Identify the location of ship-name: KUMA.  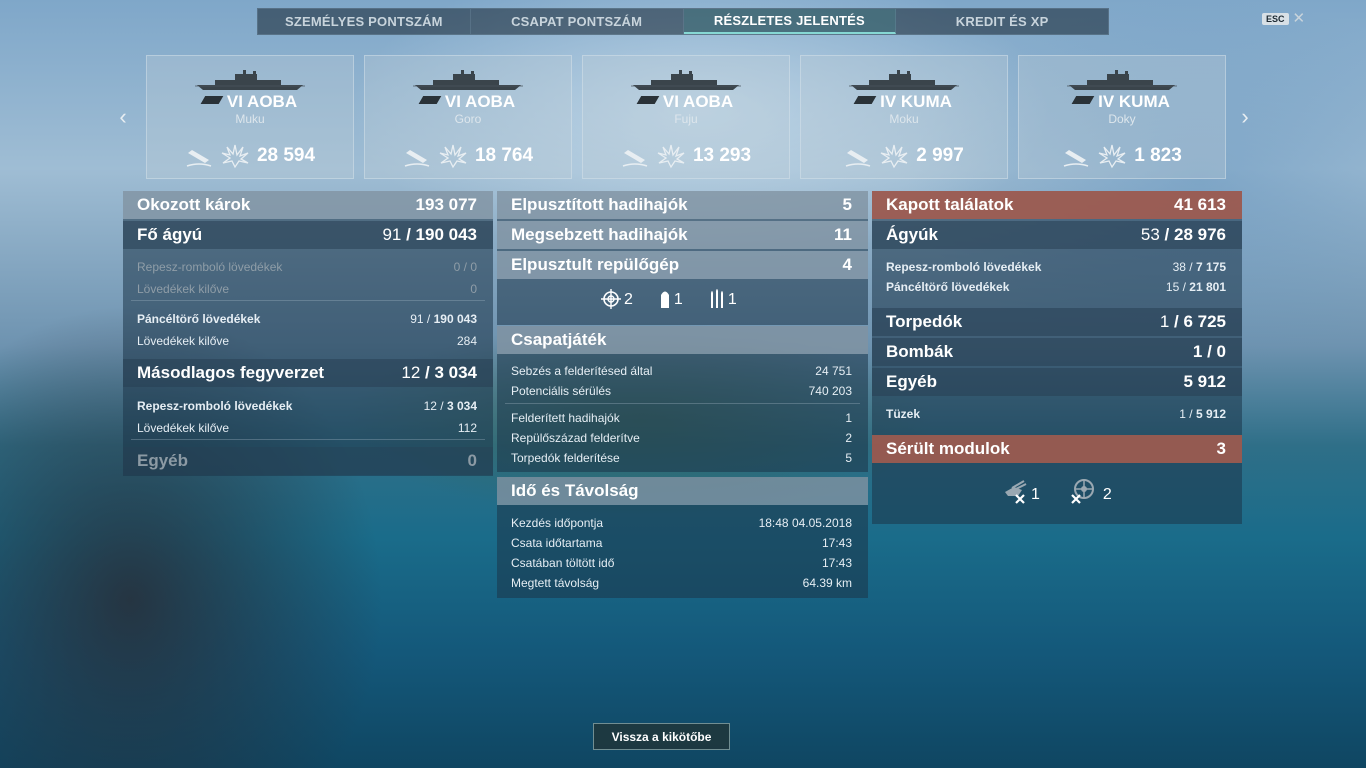
(926, 101).